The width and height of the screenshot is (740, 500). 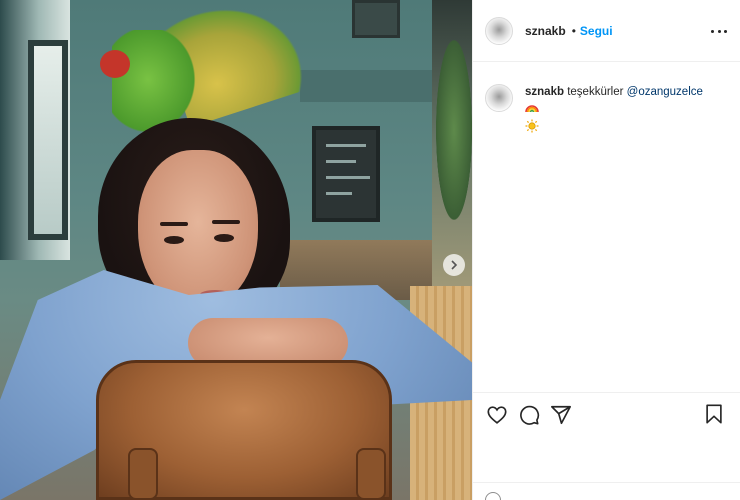 What do you see at coordinates (454, 130) in the screenshot?
I see `plant` at bounding box center [454, 130].